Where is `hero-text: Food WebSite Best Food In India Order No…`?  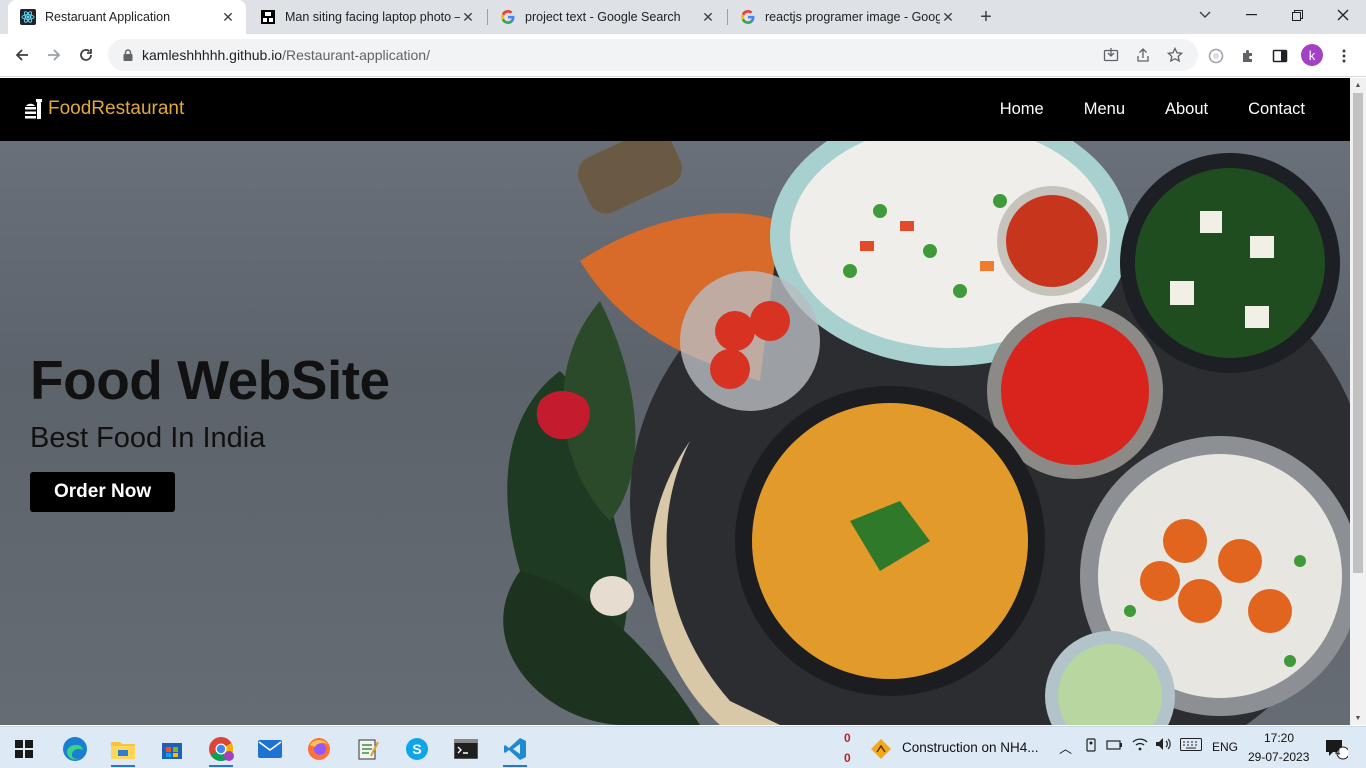
hero-text: Food WebSite Best Food In India Order No… is located at coordinates (210, 430).